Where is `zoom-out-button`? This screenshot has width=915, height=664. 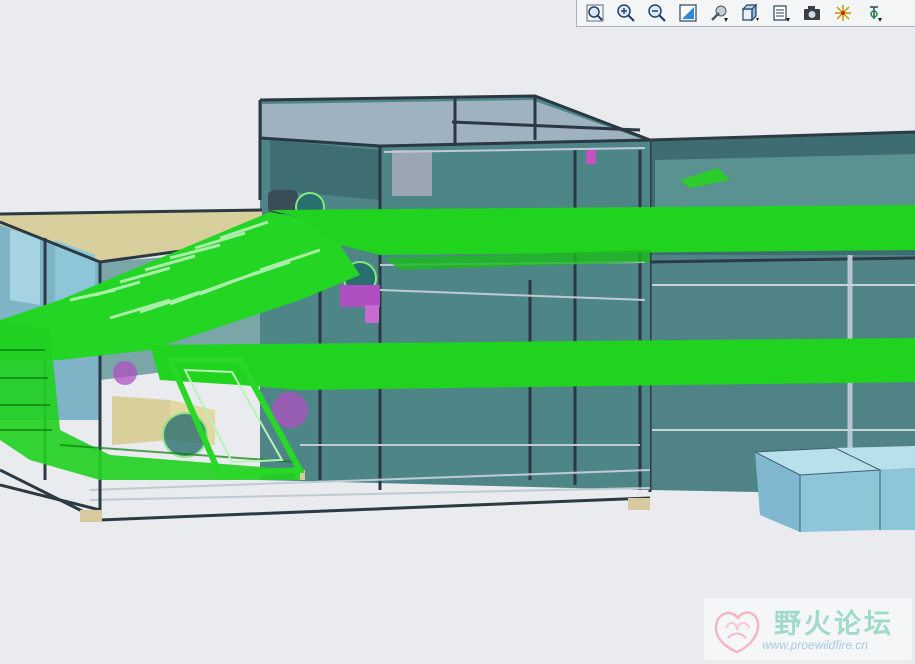 zoom-out-button is located at coordinates (657, 13).